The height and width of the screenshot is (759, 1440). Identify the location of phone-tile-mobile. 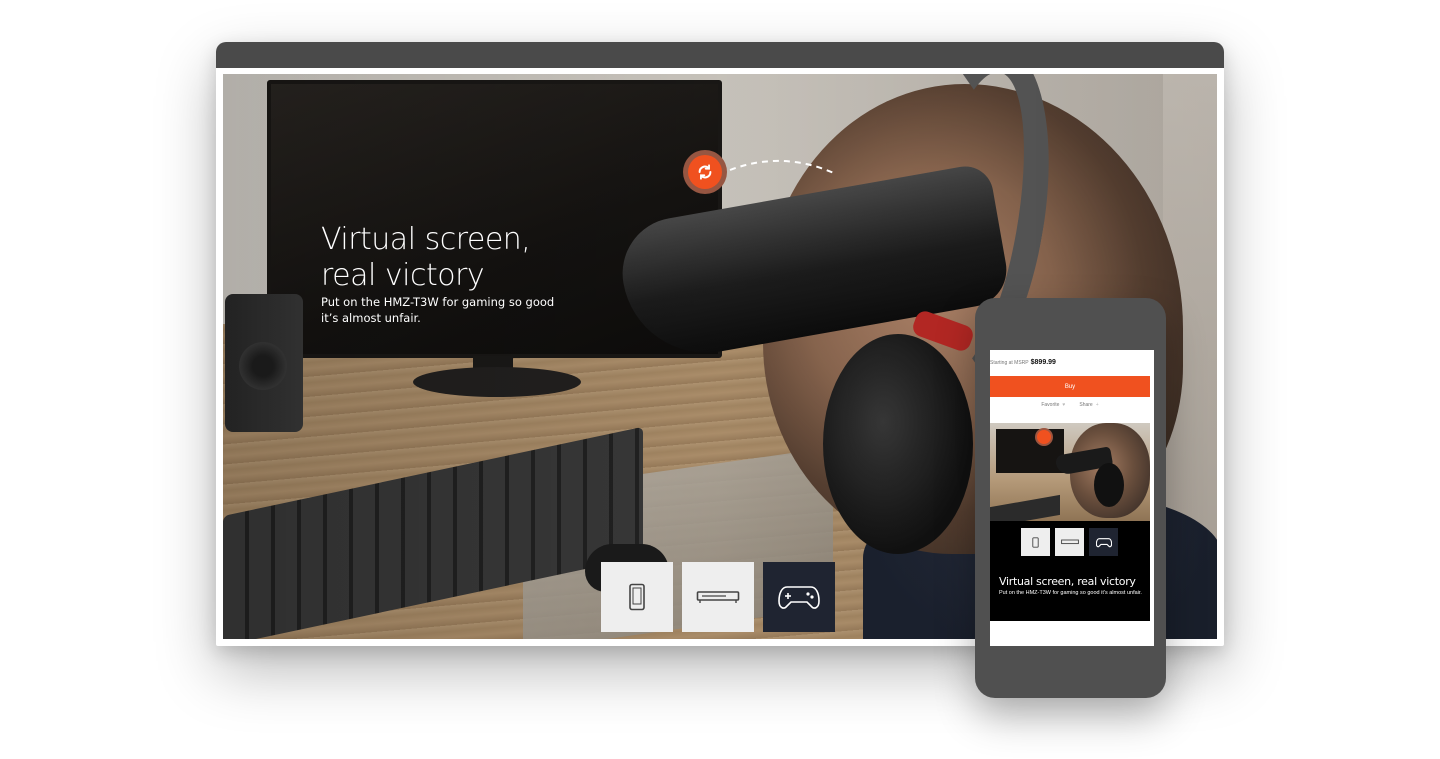
(1035, 542).